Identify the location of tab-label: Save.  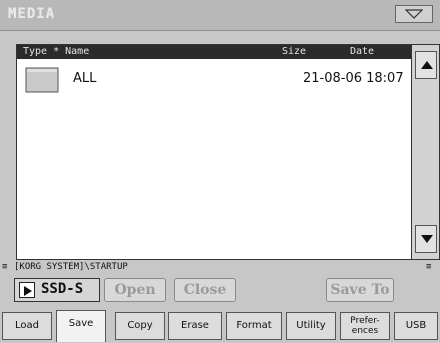
(81, 323).